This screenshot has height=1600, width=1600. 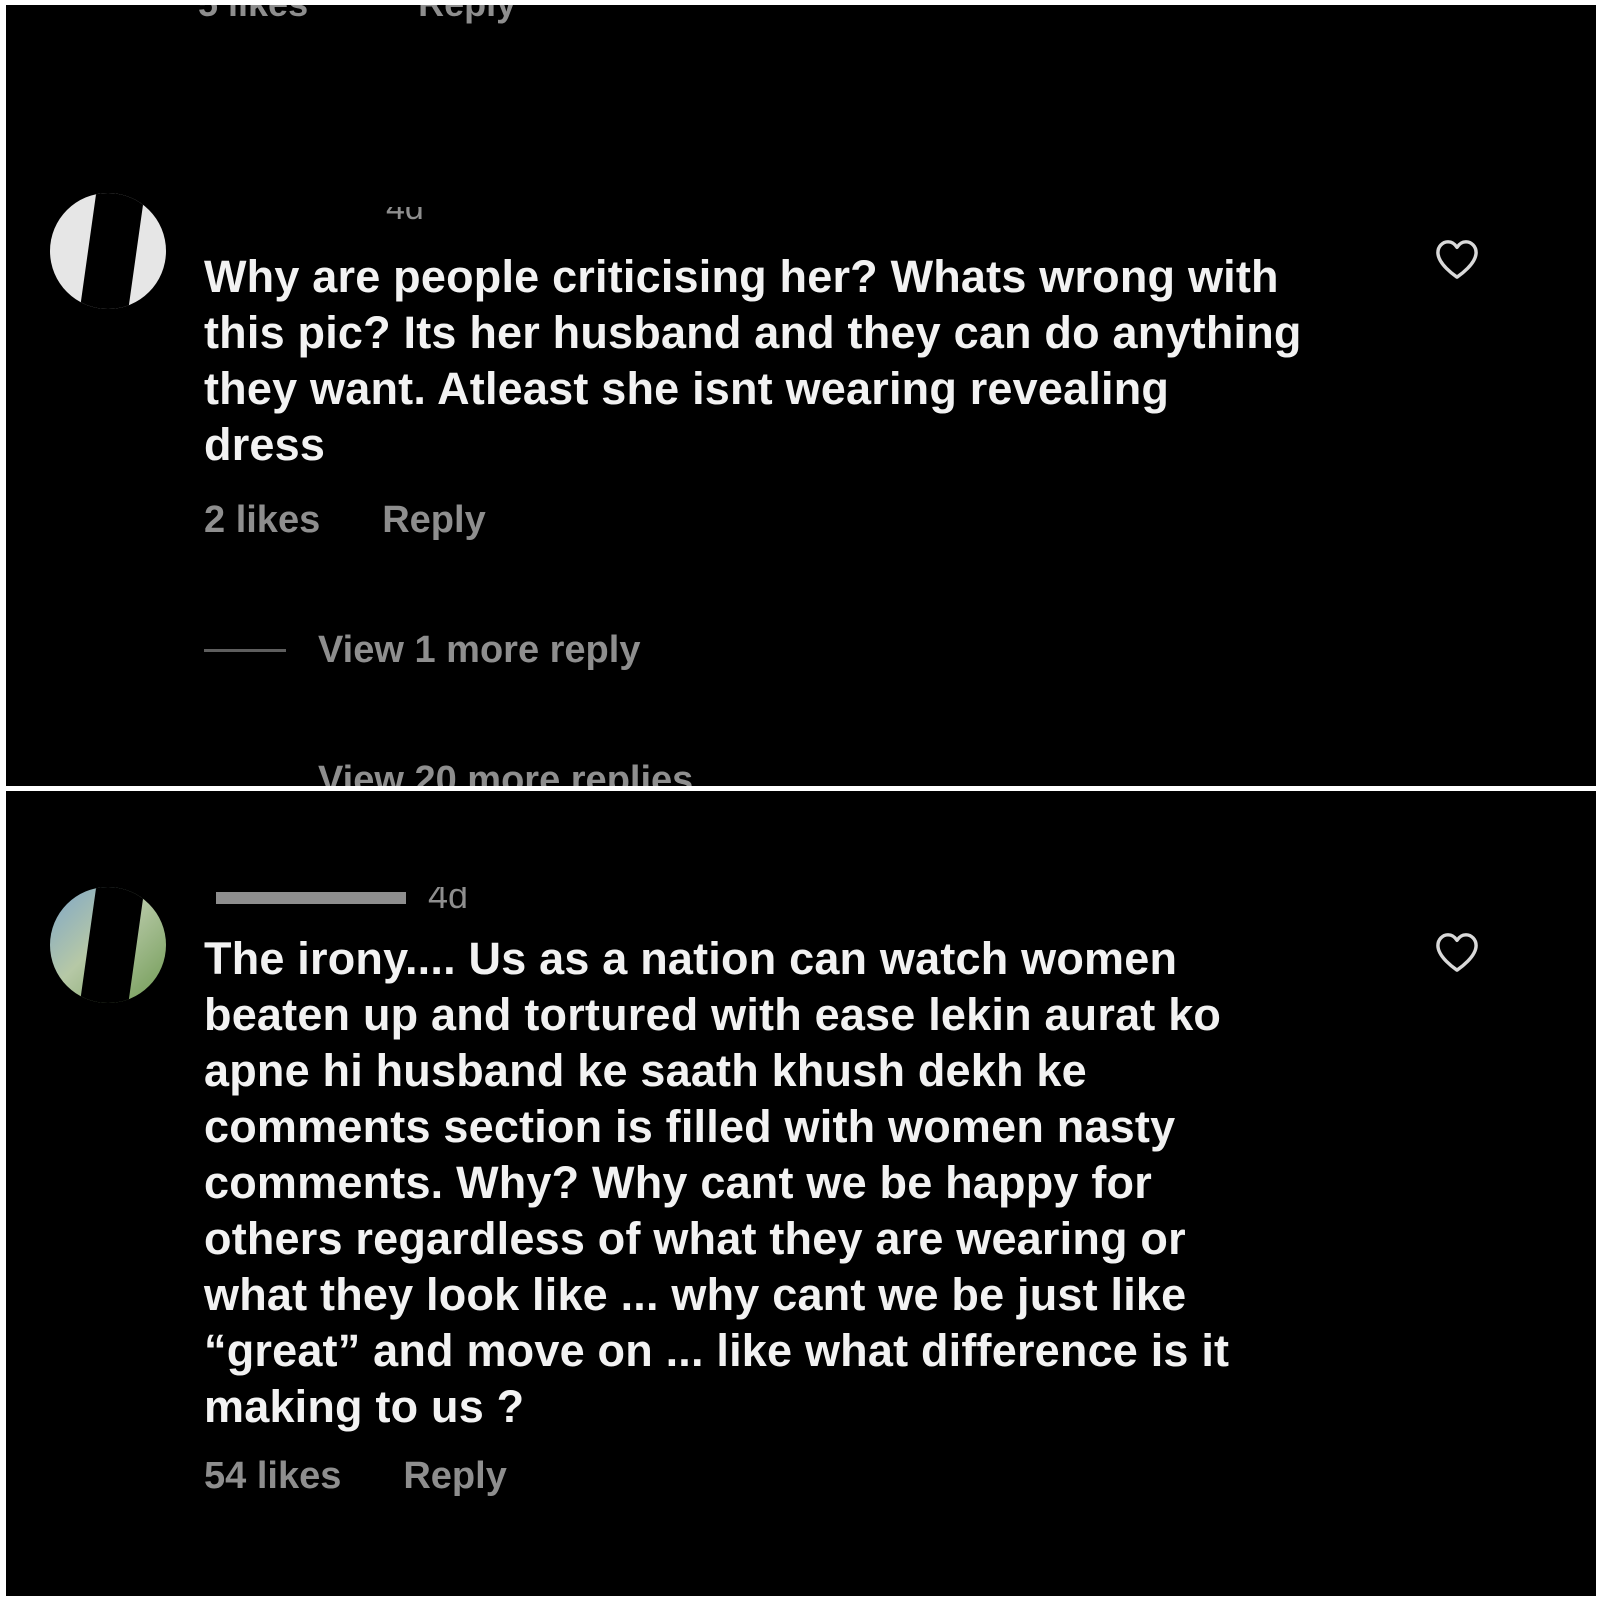 I want to click on partial-likes-count: 5 likes, so click(x=253, y=15).